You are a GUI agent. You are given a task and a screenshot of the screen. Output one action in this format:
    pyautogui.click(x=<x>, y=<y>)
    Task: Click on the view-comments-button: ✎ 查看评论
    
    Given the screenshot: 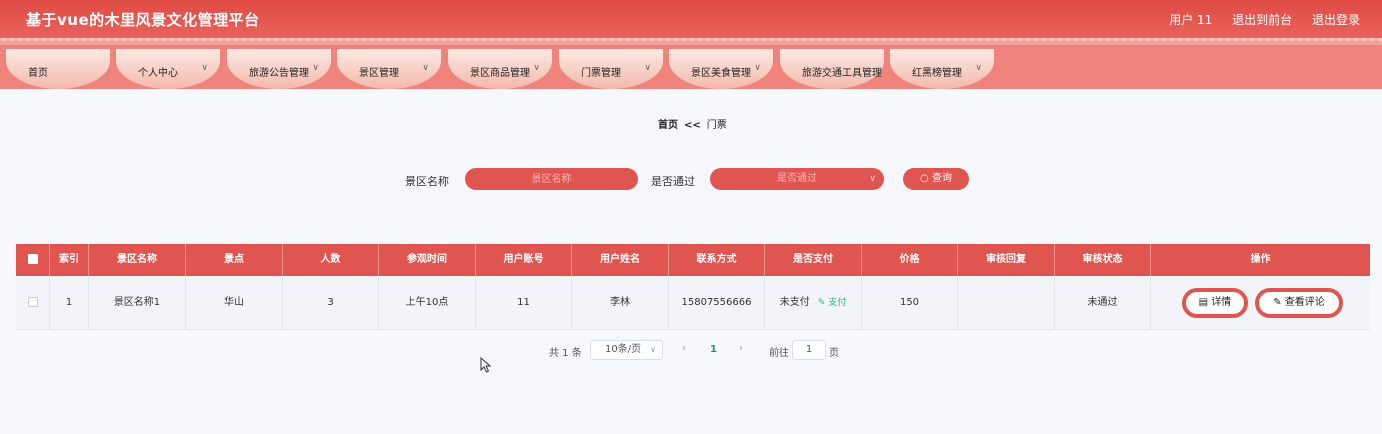 What is the action you would take?
    pyautogui.click(x=1299, y=303)
    